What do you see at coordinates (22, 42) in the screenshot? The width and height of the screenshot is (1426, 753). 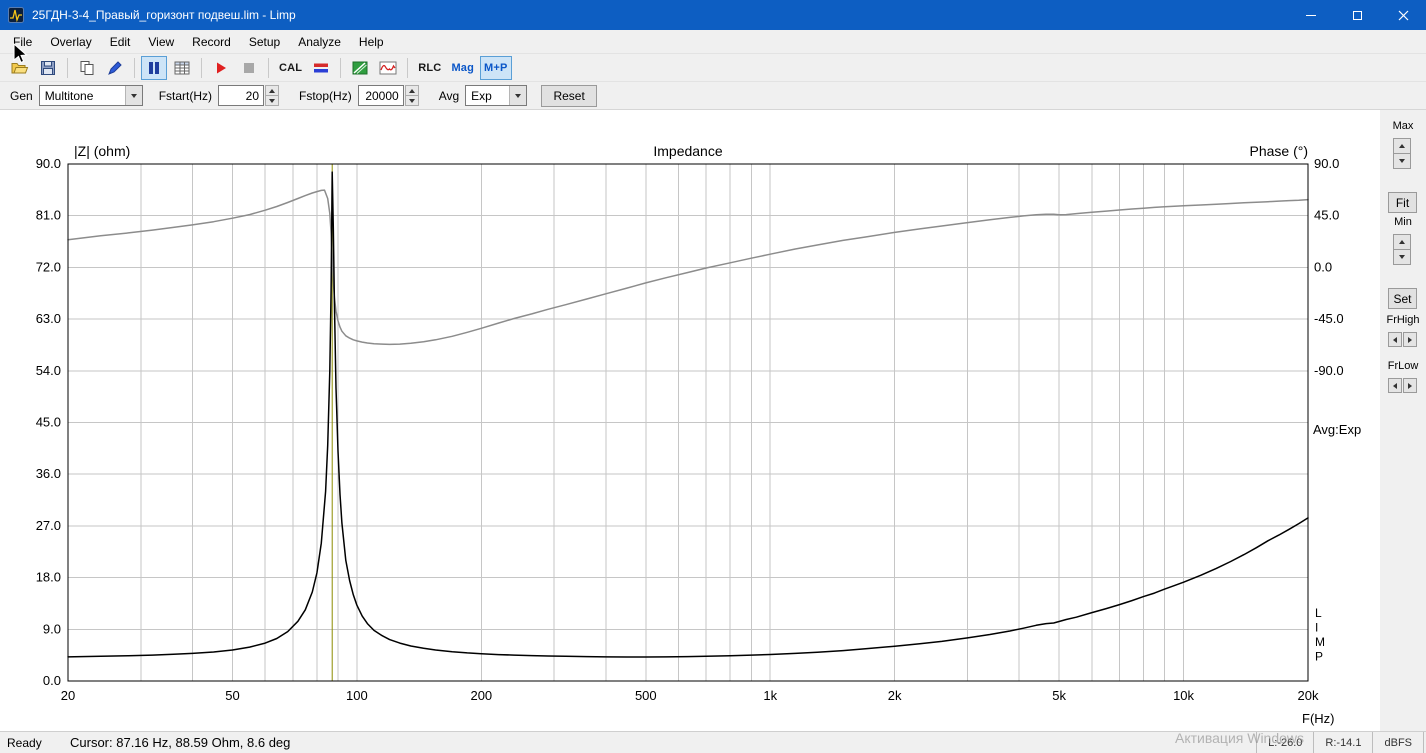 I see `menu-file: File` at bounding box center [22, 42].